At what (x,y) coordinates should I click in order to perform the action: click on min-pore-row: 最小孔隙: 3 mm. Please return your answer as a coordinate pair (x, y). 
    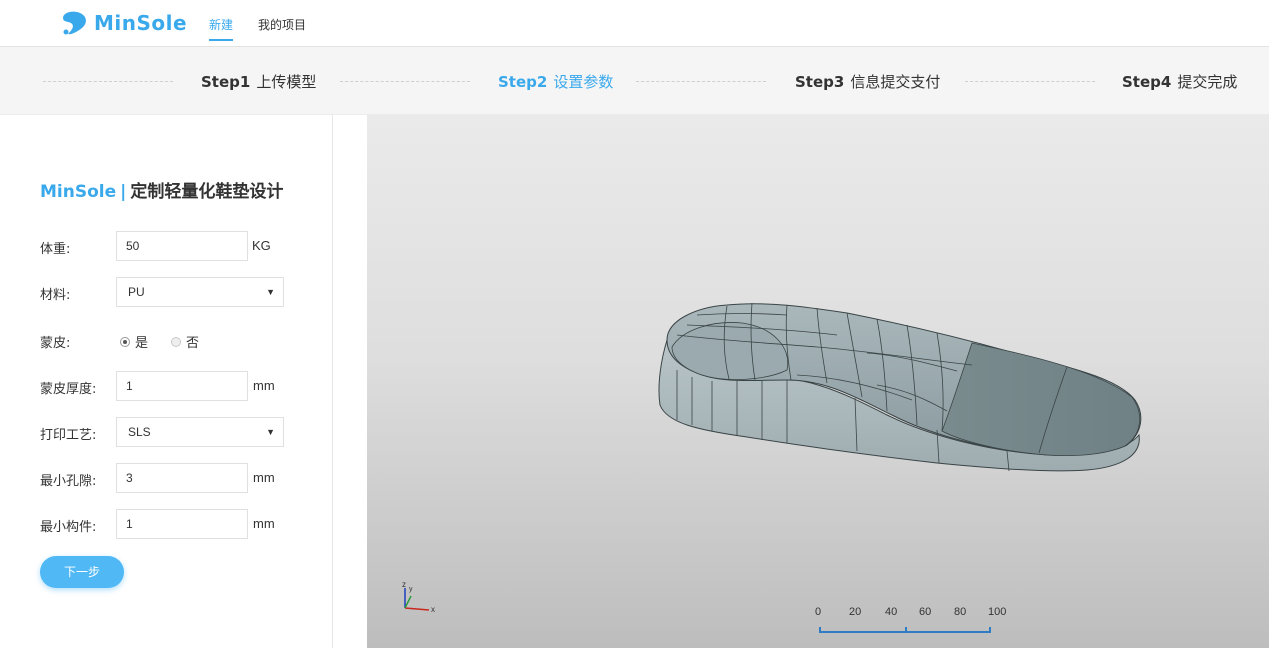
    Looking at the image, I should click on (170, 478).